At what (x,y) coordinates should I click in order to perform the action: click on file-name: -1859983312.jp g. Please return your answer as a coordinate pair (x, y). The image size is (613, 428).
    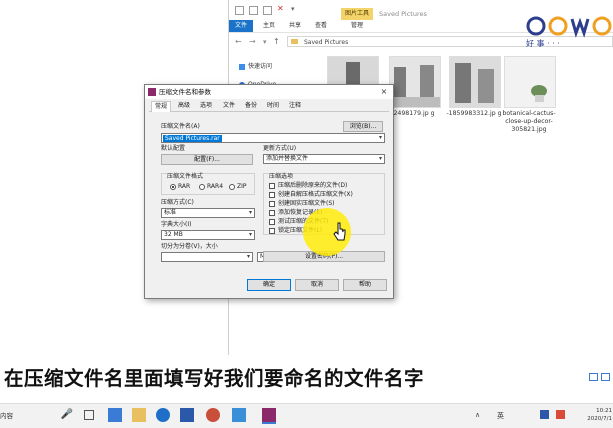
    Looking at the image, I should click on (474, 113).